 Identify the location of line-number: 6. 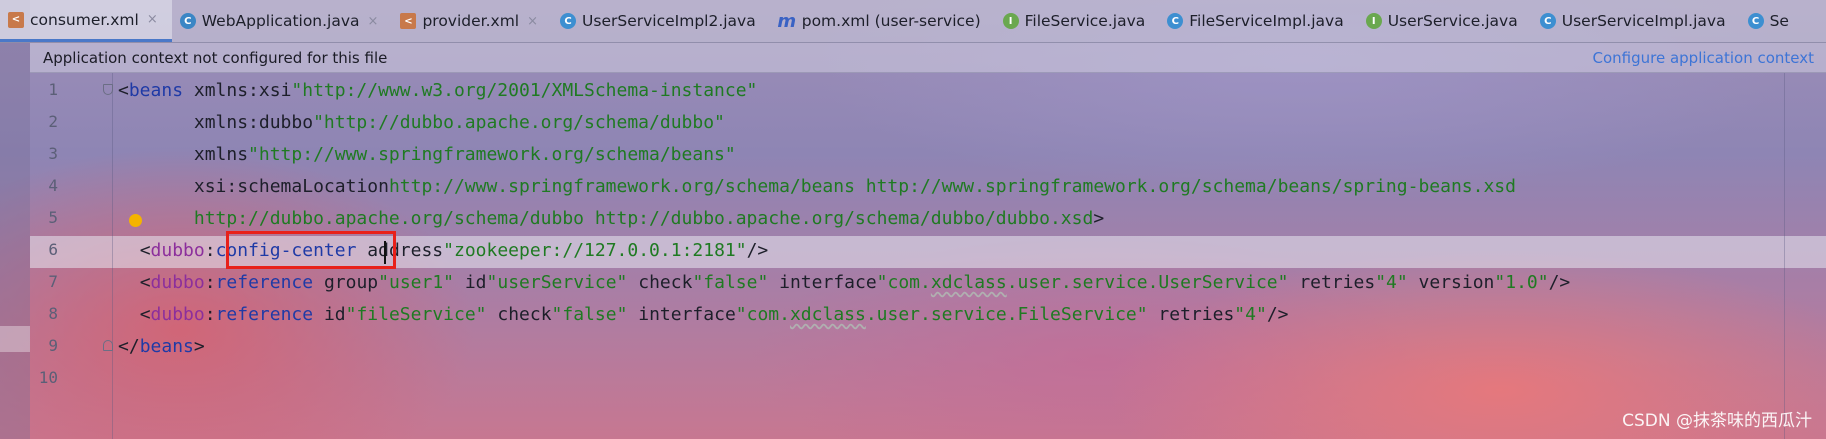
(53, 249).